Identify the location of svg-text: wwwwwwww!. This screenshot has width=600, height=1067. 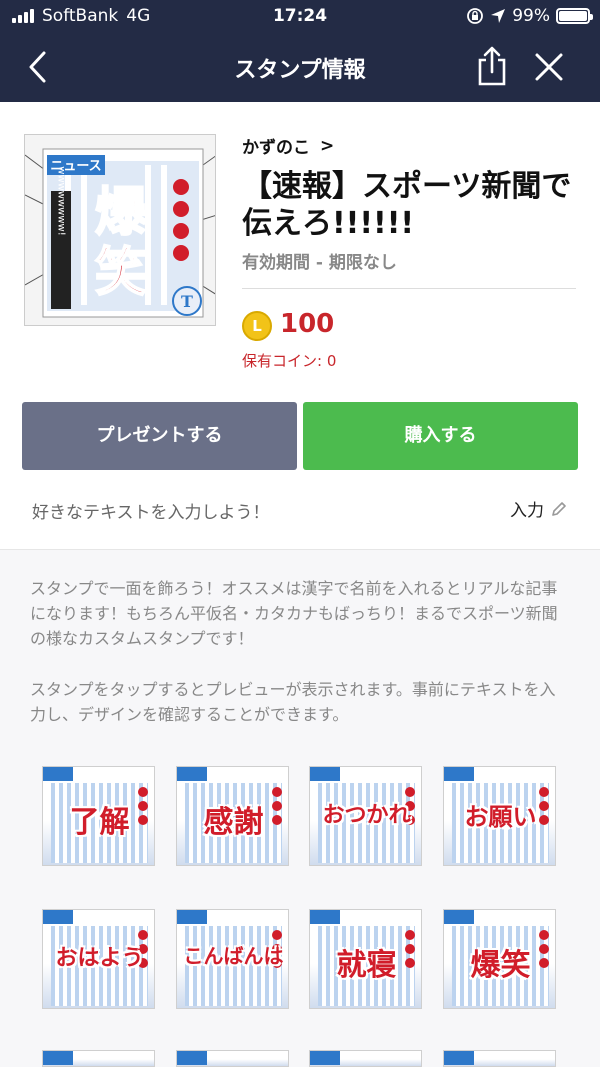
(61, 200).